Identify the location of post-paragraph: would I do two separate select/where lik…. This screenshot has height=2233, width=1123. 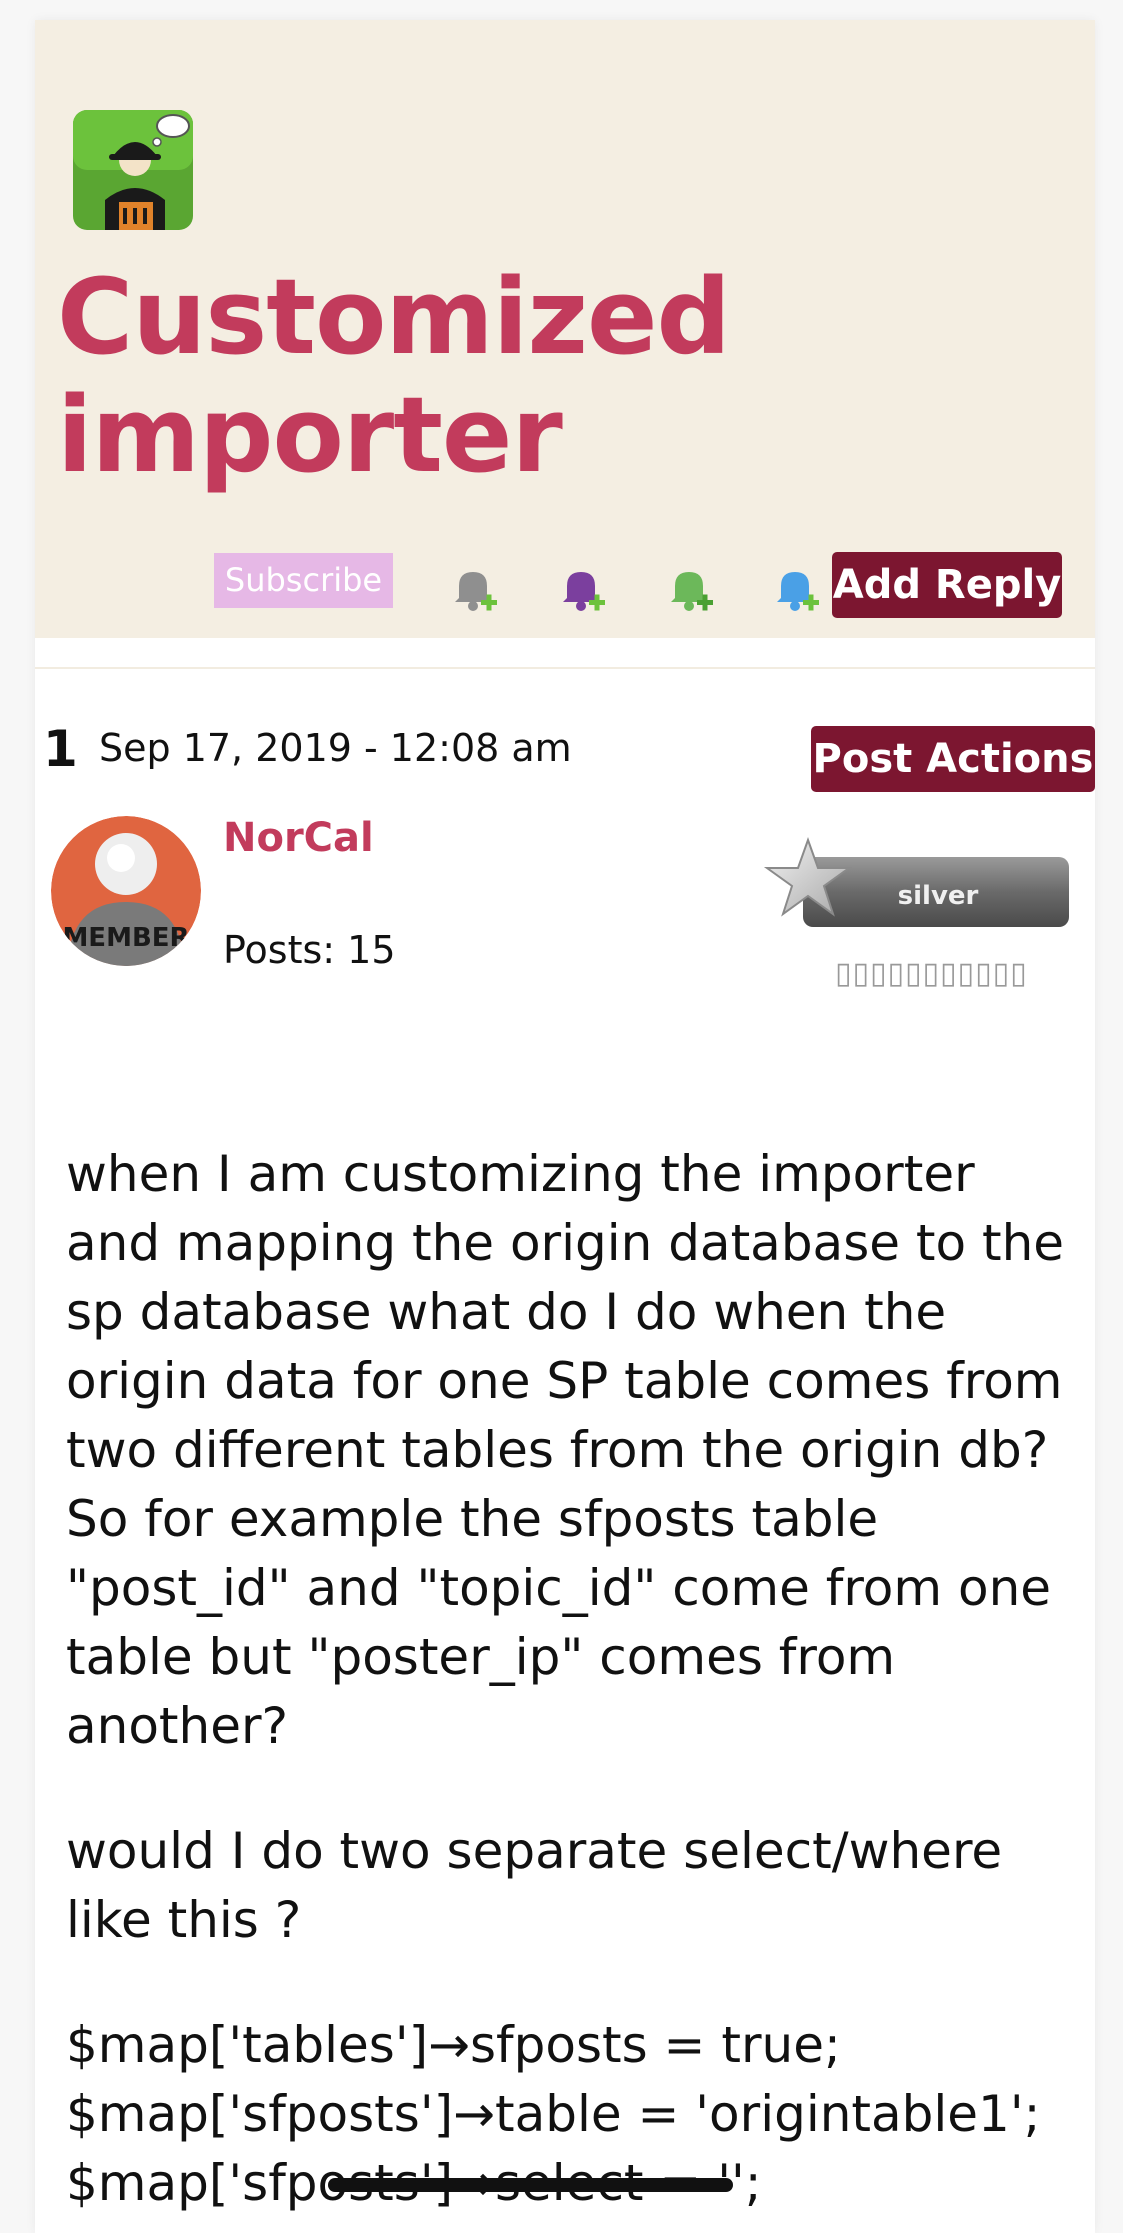
(542, 1885).